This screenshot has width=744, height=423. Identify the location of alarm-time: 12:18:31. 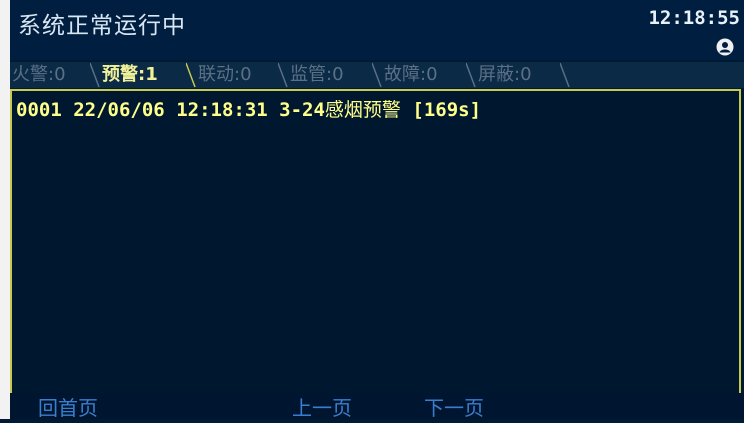
(222, 110).